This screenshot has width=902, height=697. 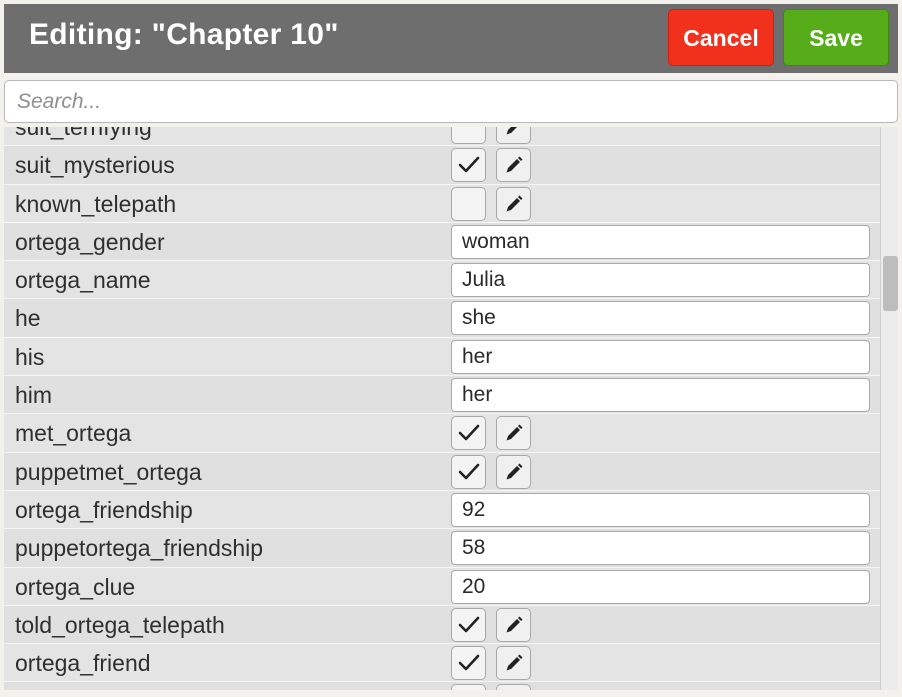 I want to click on cancel-button: Cancel, so click(x=721, y=37).